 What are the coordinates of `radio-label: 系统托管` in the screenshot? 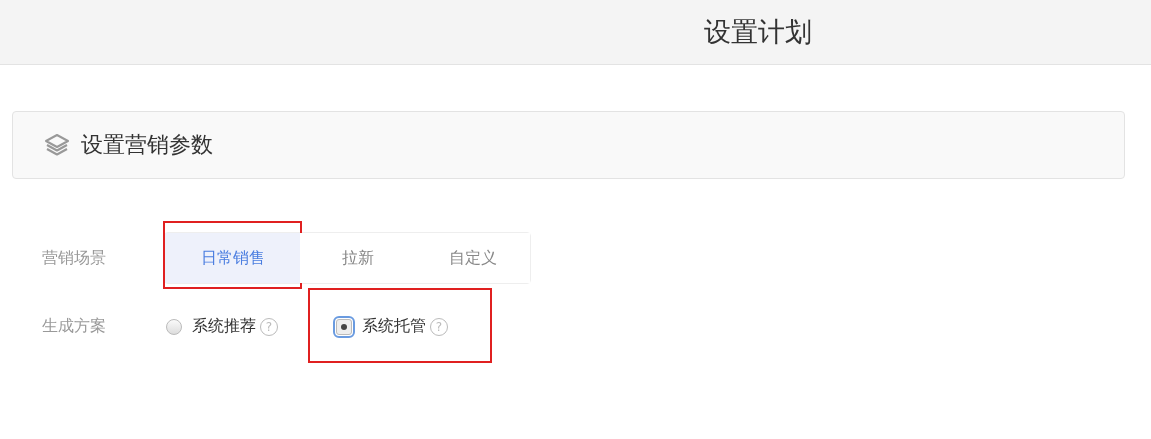 It's located at (394, 326).